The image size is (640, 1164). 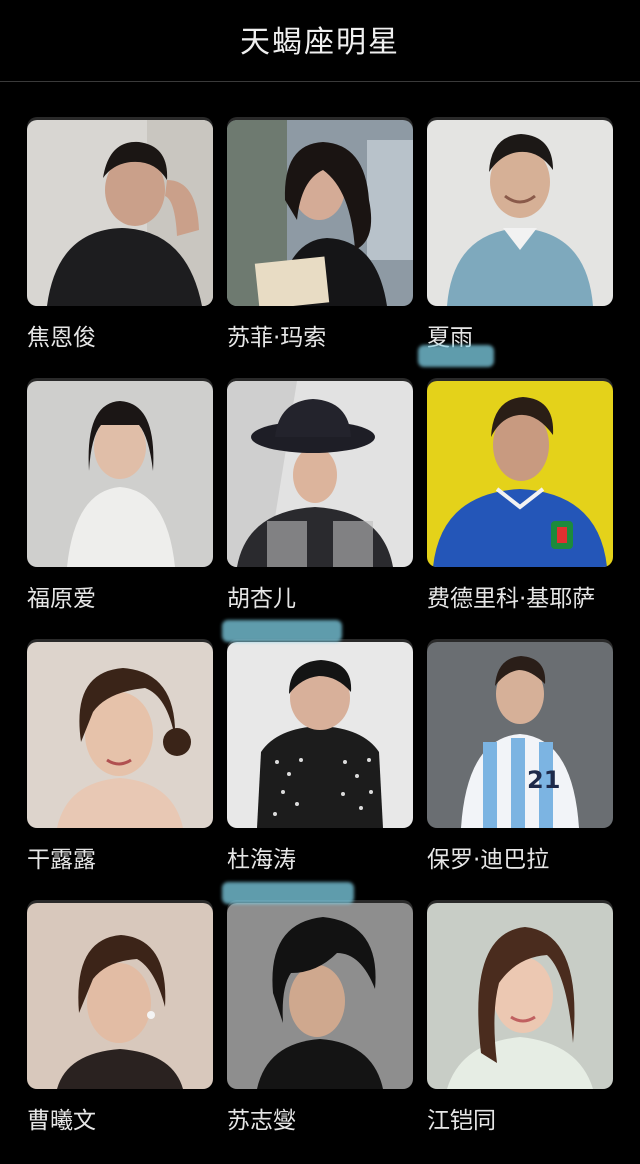 I want to click on celebrity-name: 焦恩俊, so click(x=61, y=338).